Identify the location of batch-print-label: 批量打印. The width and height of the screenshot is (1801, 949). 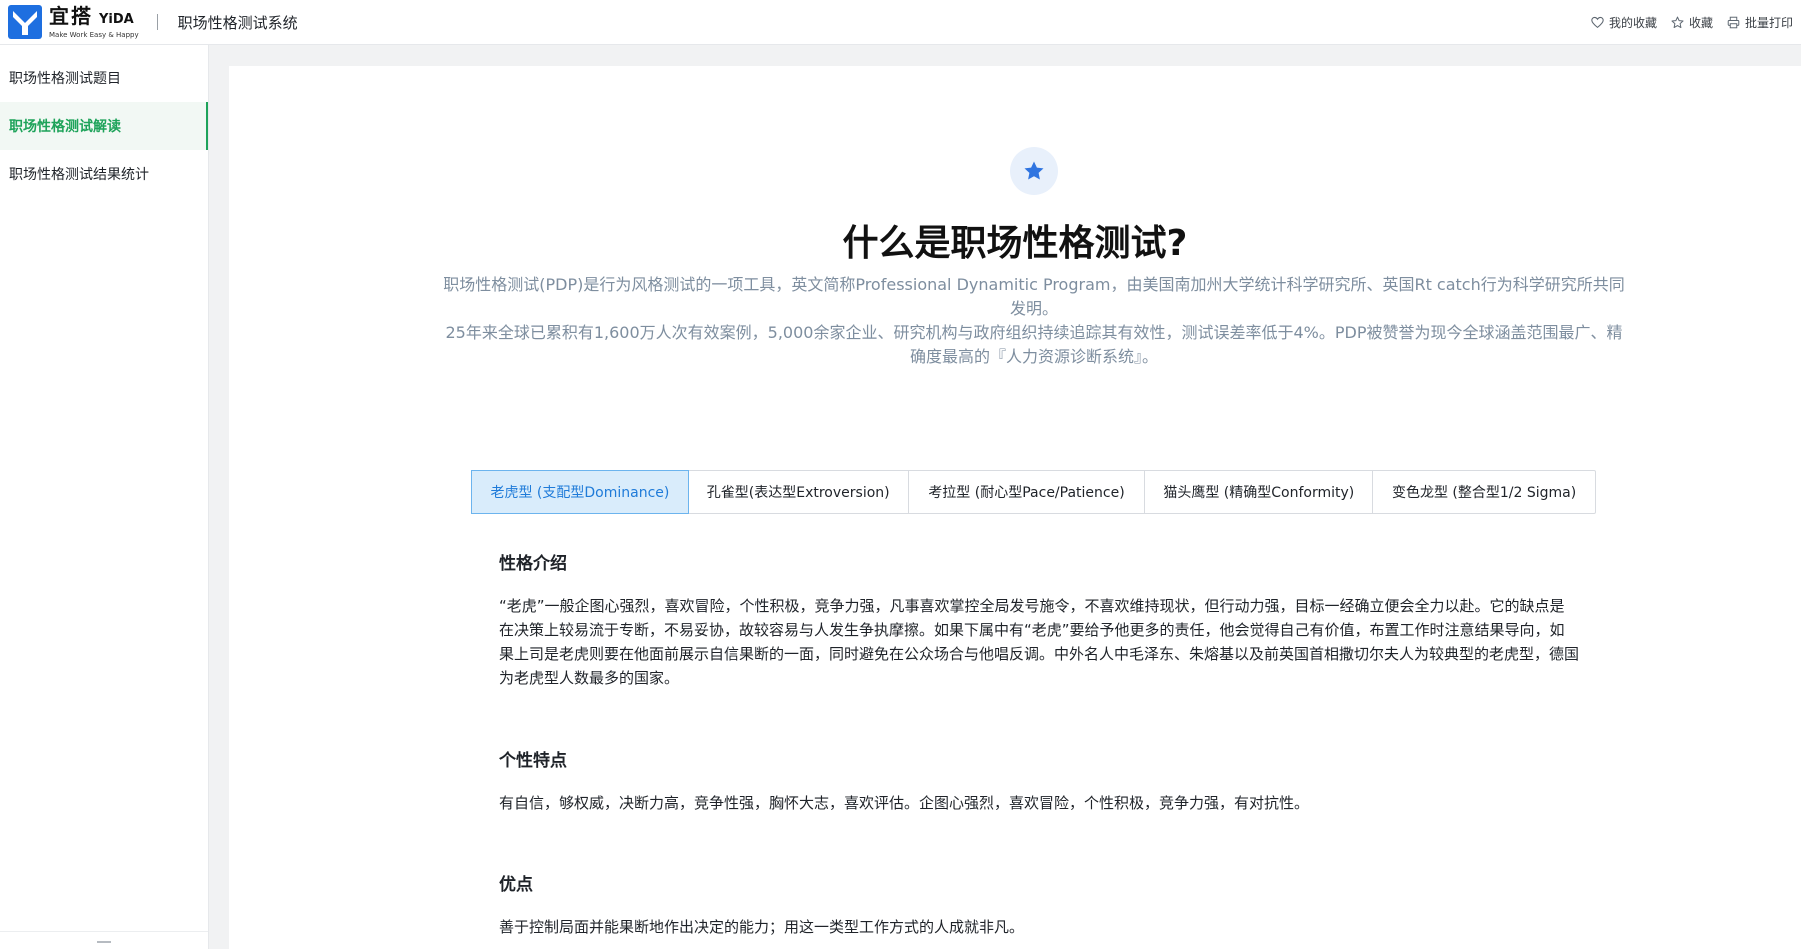
(1768, 23).